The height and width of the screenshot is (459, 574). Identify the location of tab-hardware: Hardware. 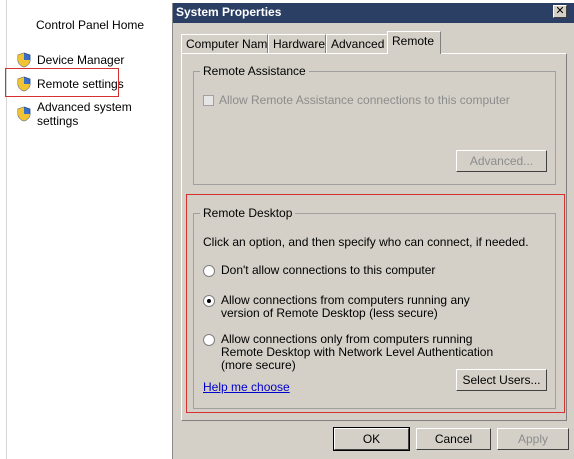
(297, 43).